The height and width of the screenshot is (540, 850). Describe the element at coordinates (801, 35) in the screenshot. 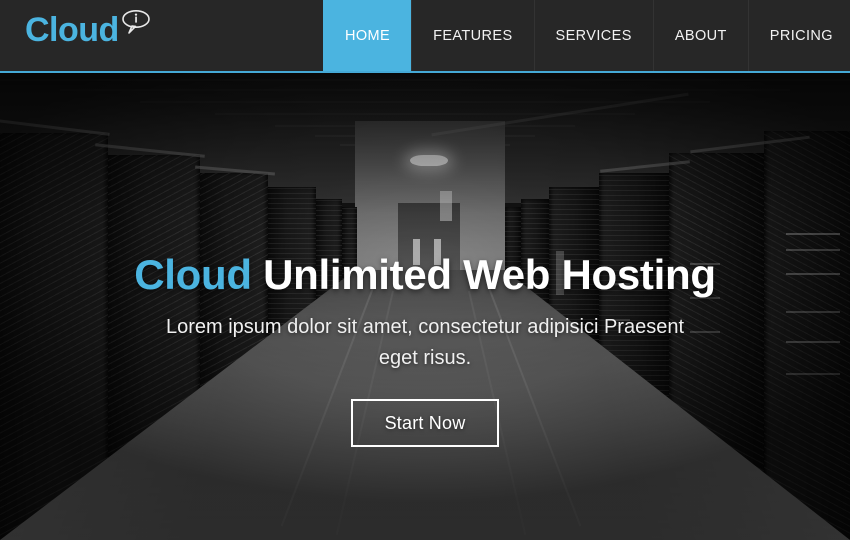

I see `nav-label: PRICING` at that location.